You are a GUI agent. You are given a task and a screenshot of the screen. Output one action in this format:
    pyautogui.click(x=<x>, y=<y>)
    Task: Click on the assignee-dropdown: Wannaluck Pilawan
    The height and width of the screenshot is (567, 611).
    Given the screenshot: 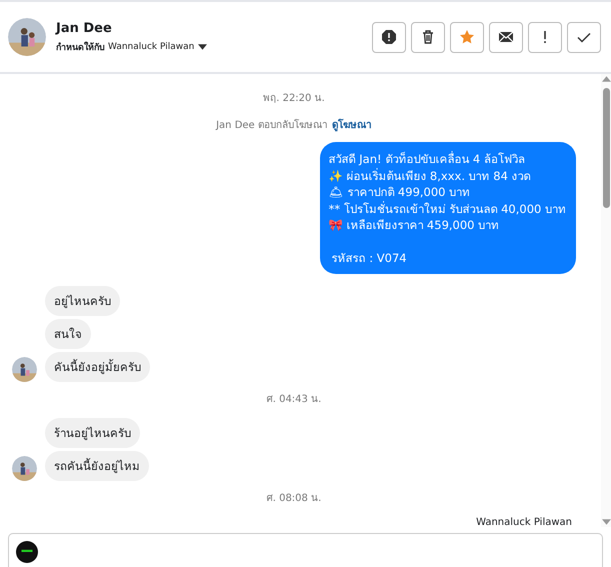 What is the action you would take?
    pyautogui.click(x=158, y=47)
    